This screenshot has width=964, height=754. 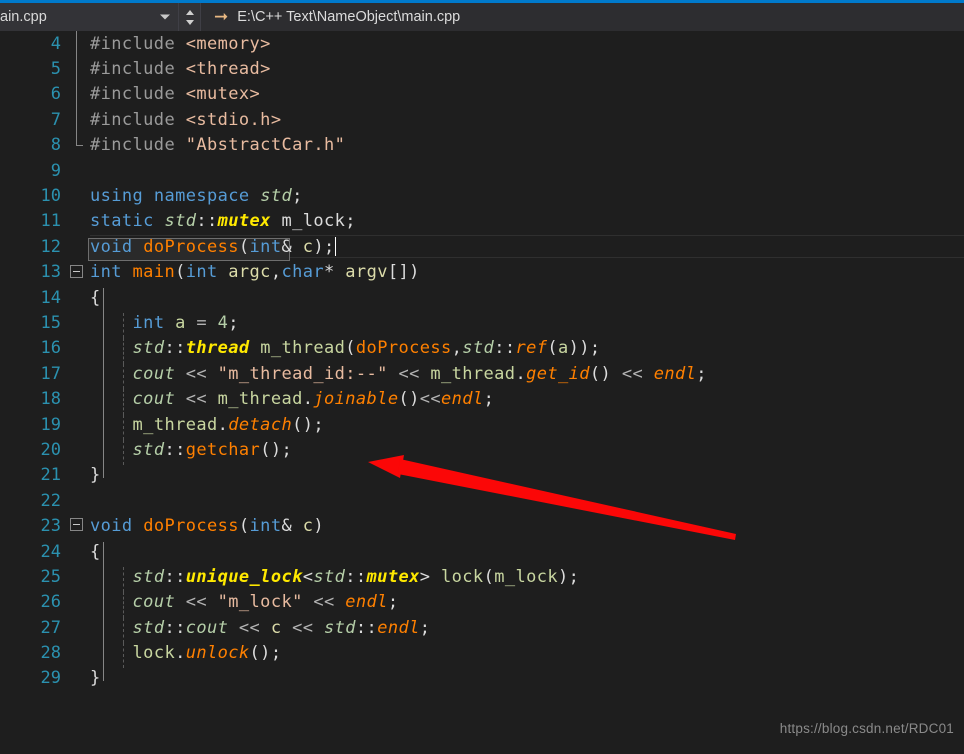 I want to click on token-type-mutex: mutex, so click(x=244, y=221).